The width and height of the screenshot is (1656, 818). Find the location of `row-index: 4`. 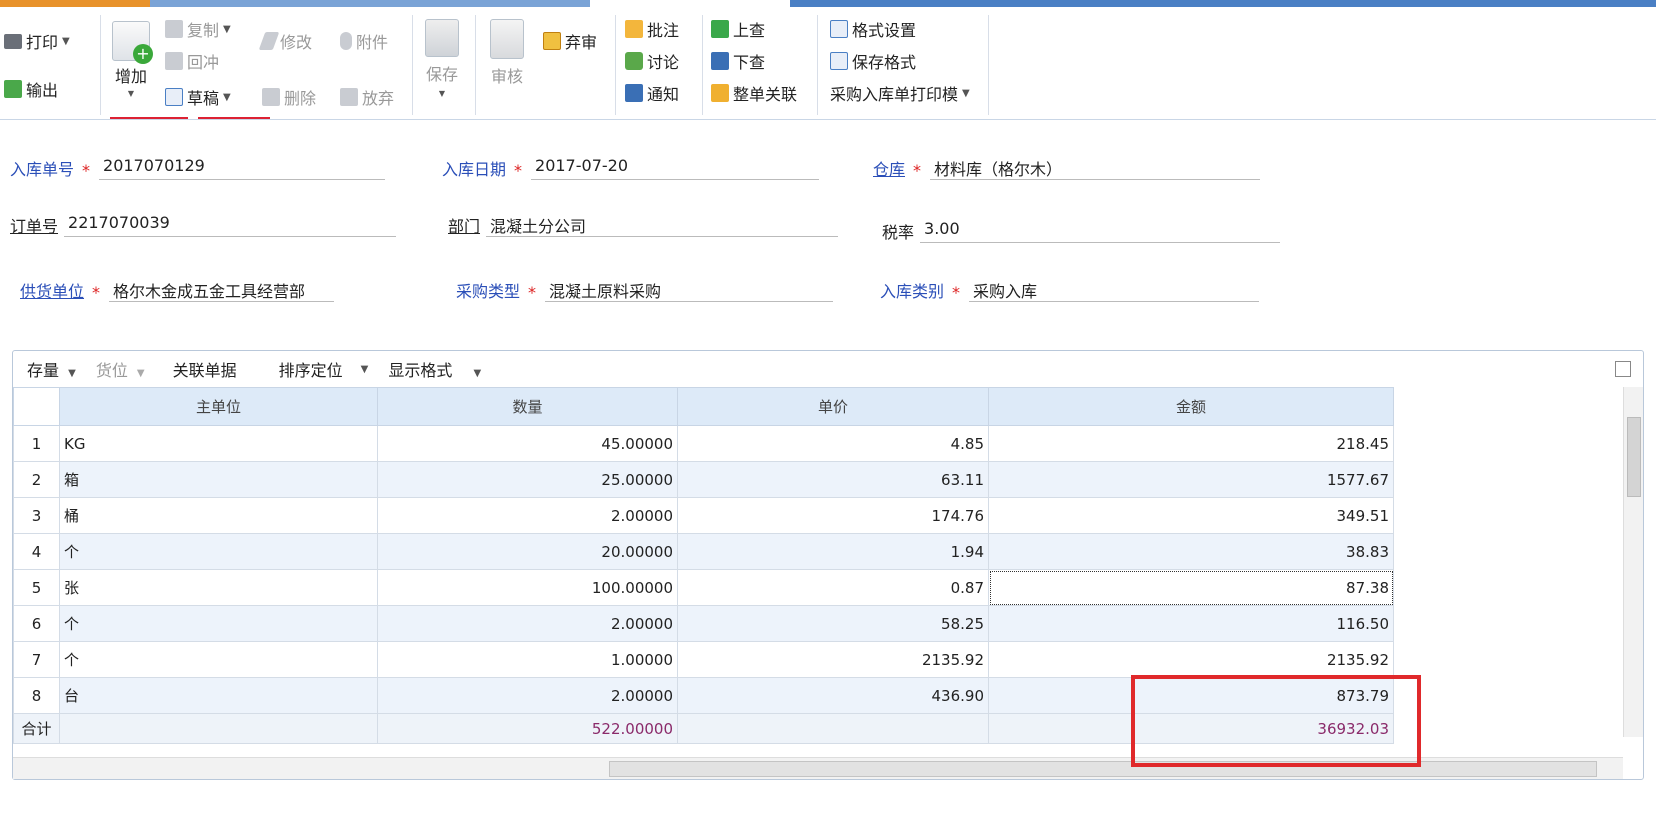

row-index: 4 is located at coordinates (36, 551).